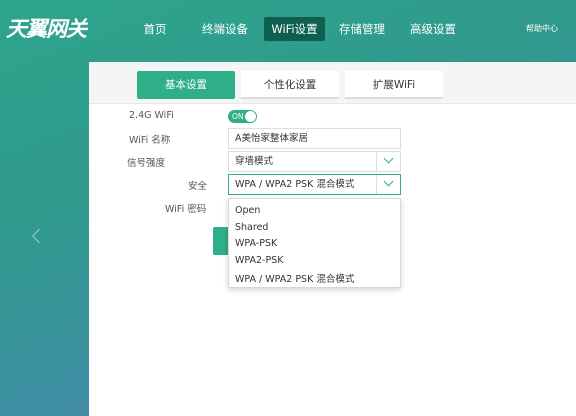  I want to click on help-center-link: 帮助中心, so click(542, 28).